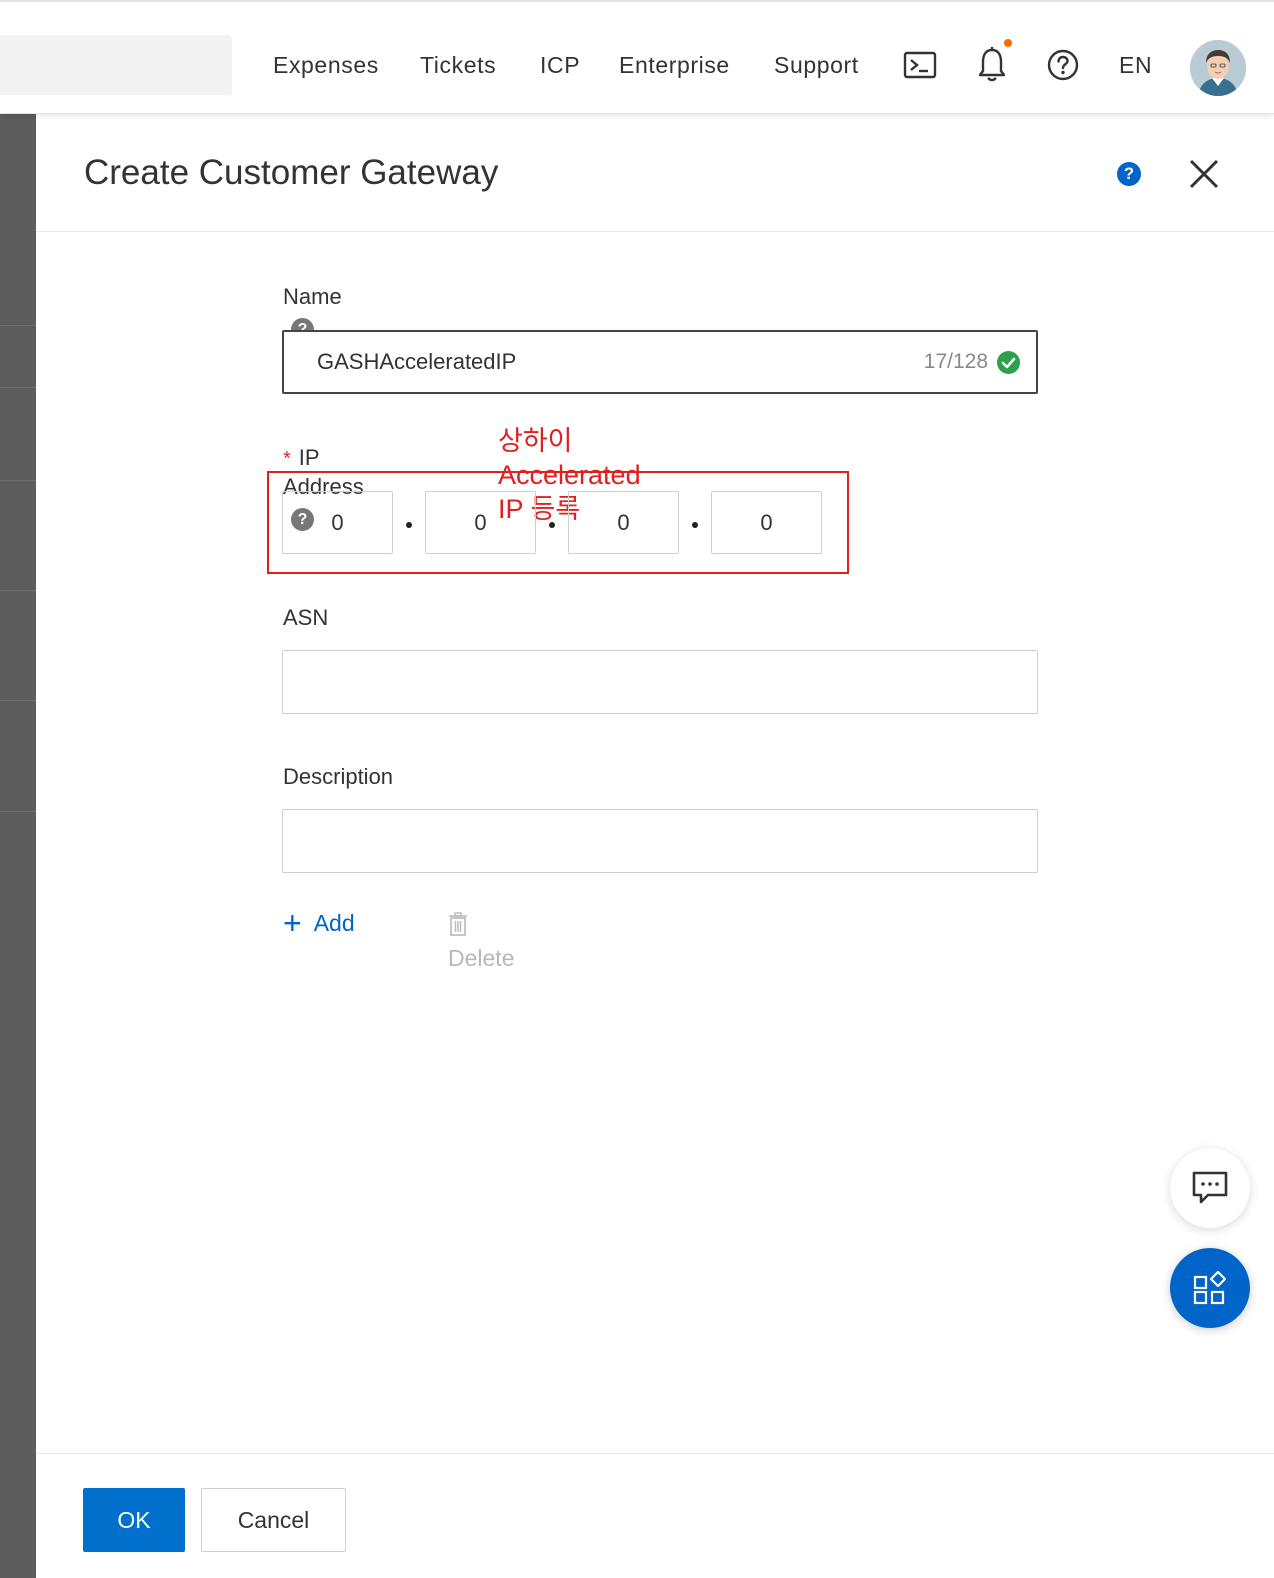  I want to click on footer-divider, so click(655, 1453).